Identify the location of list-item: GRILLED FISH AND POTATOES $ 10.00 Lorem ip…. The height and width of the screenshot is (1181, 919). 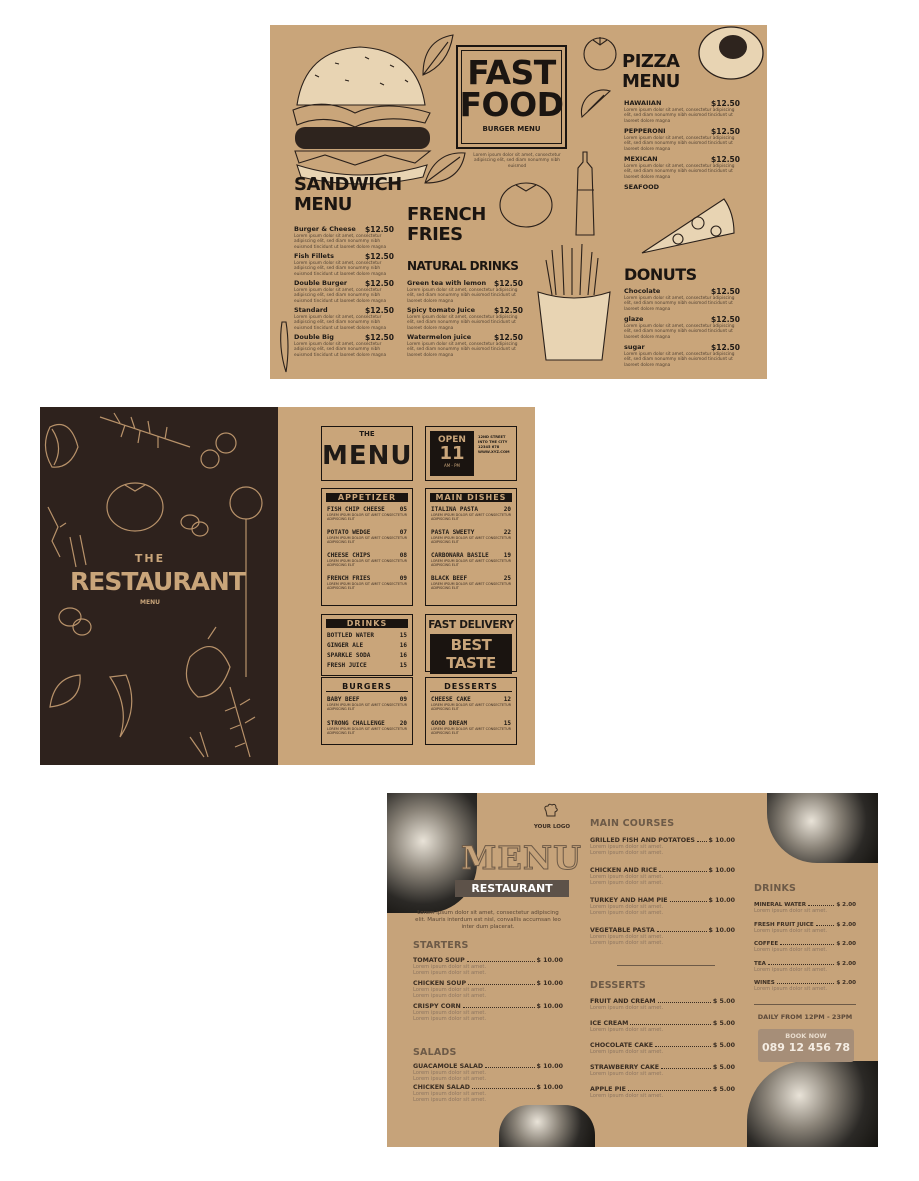
(662, 846).